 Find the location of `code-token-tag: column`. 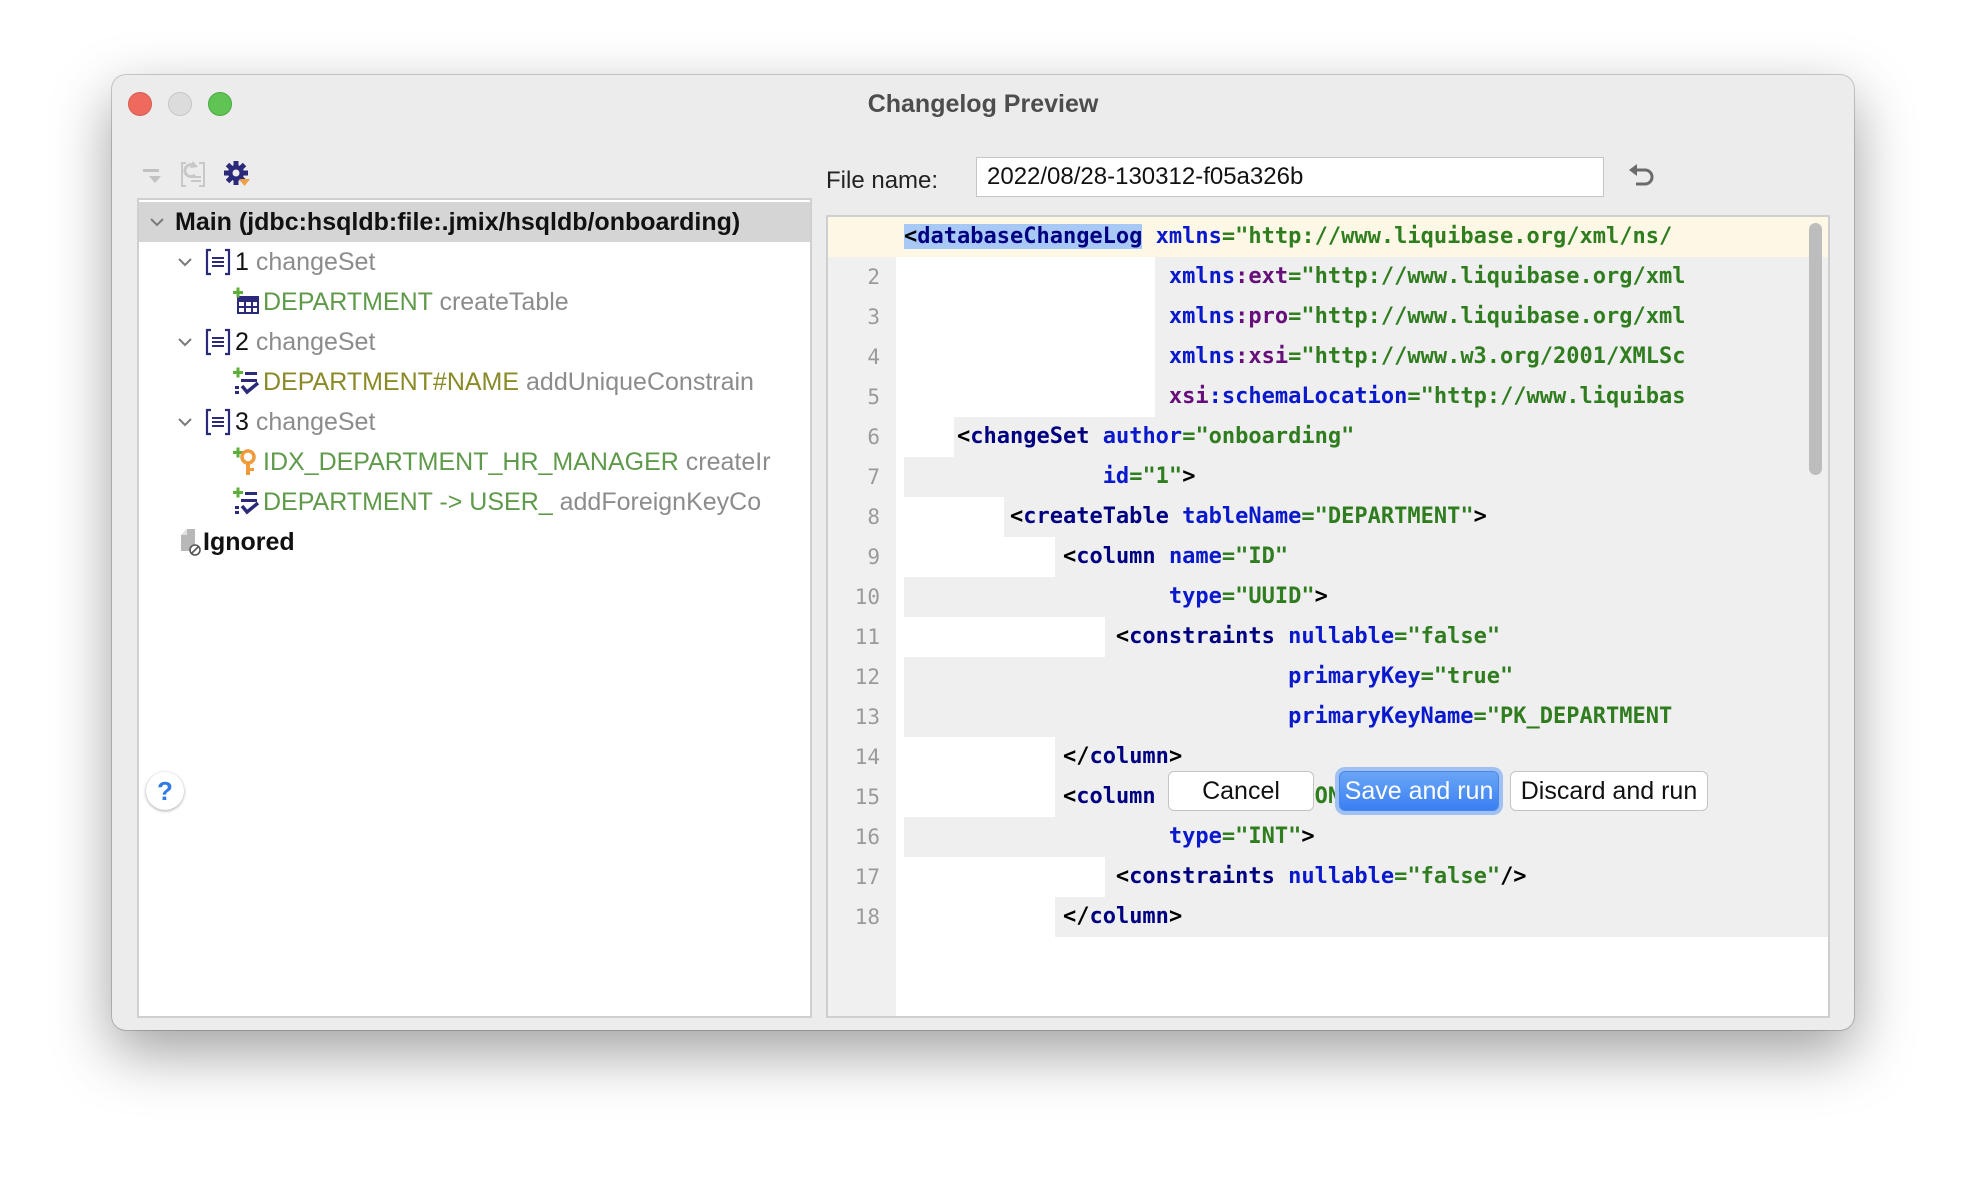

code-token-tag: column is located at coordinates (1129, 916).